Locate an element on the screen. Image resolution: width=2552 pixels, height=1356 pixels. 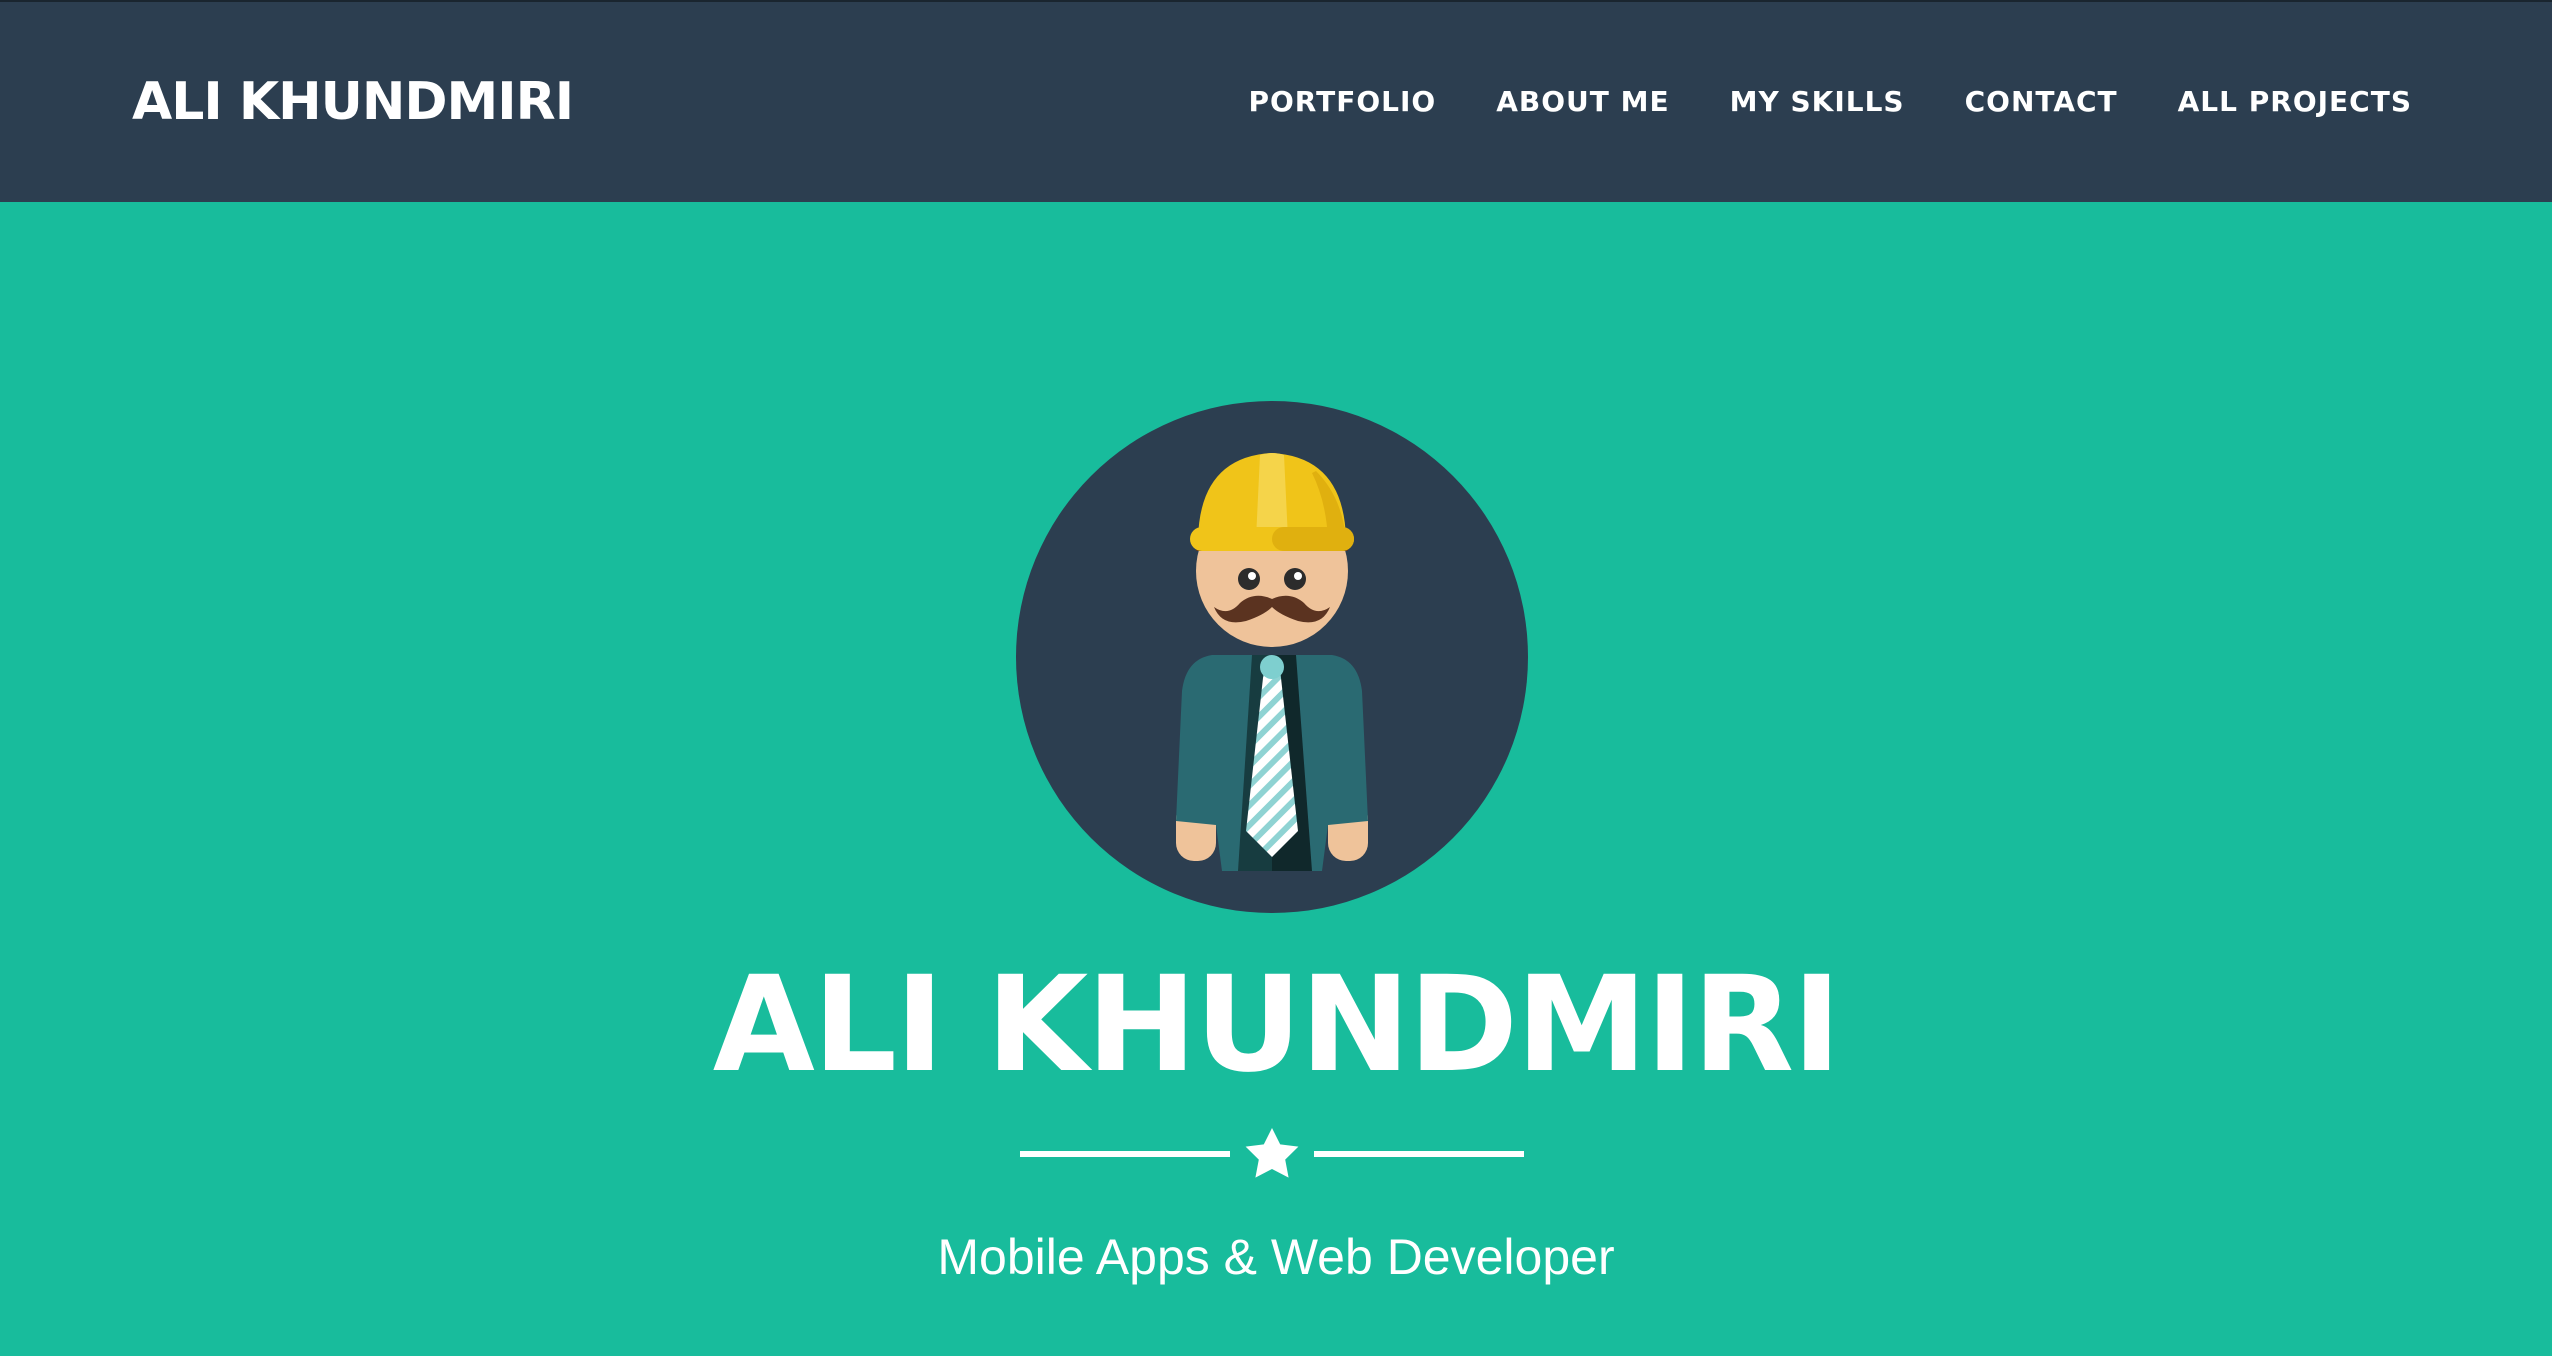
star-icon is located at coordinates (1272, 1153).